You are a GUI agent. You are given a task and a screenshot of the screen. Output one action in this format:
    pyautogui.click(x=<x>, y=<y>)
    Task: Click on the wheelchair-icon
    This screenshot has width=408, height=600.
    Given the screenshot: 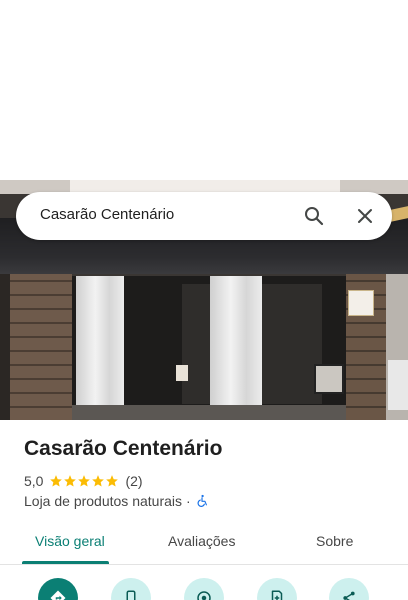 What is the action you would take?
    pyautogui.click(x=202, y=500)
    